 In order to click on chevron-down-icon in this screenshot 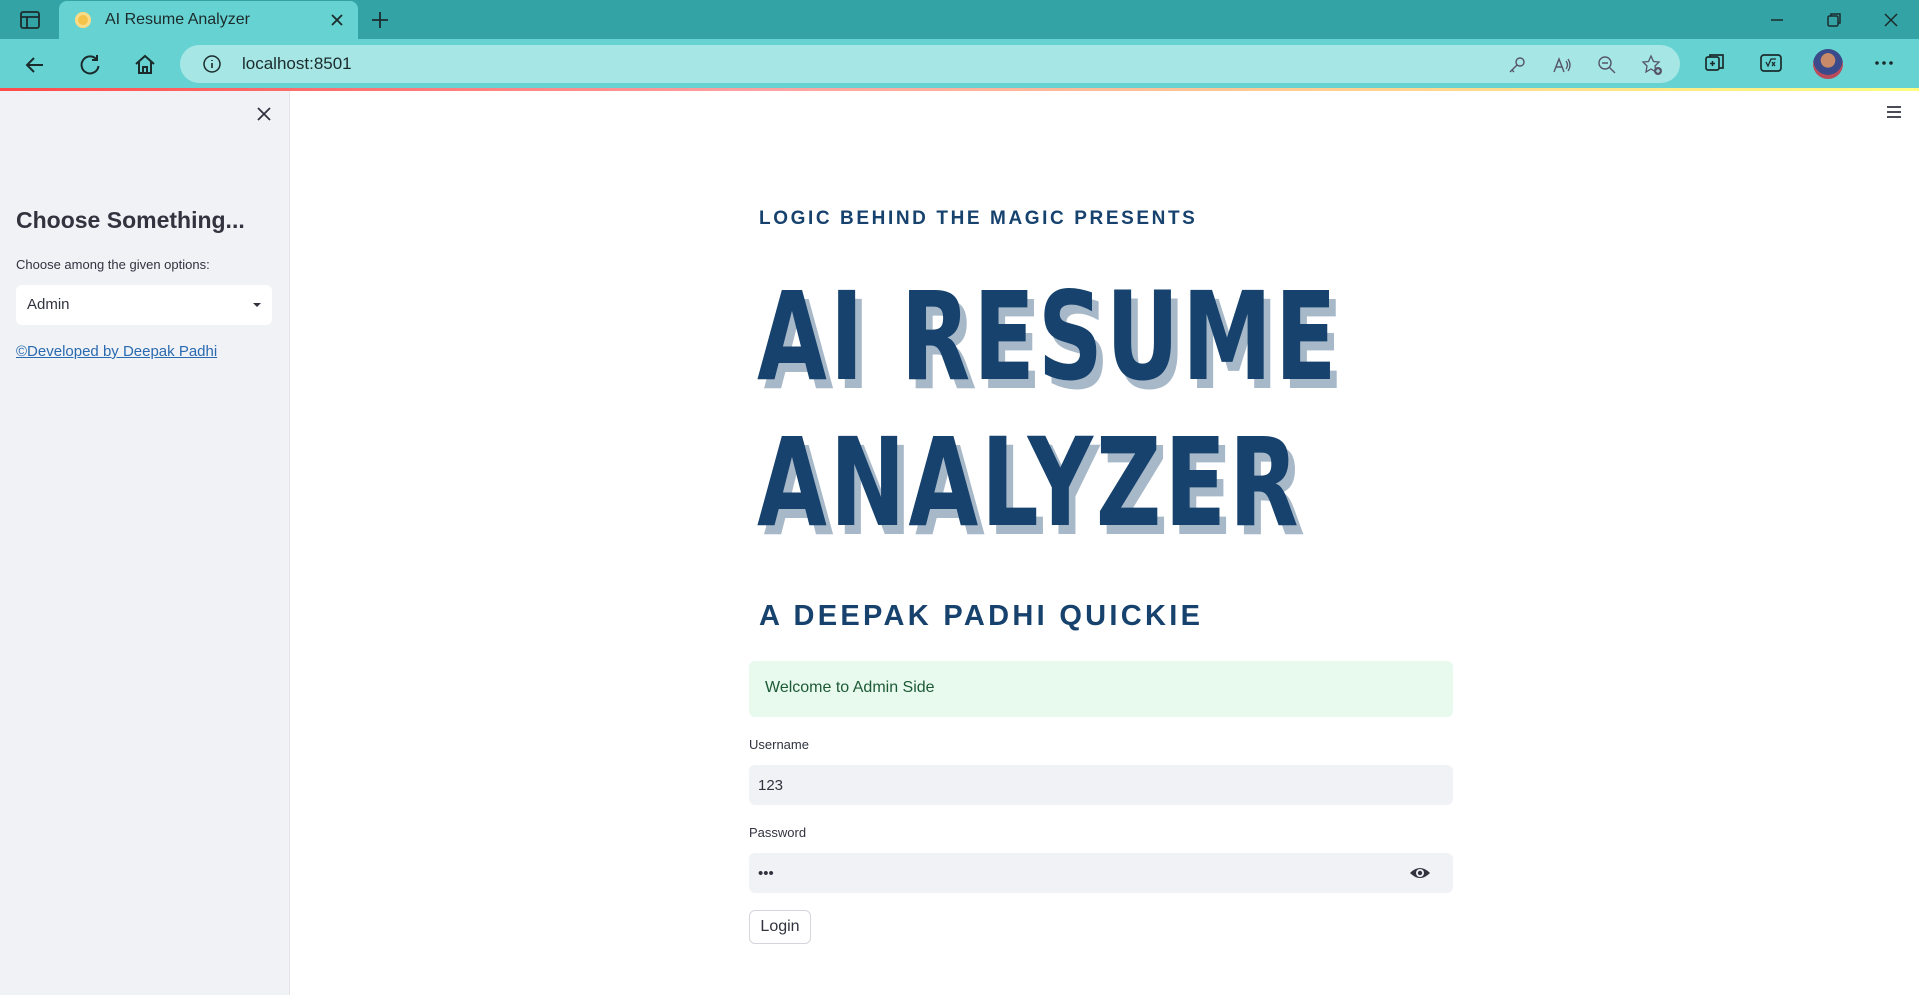, I will do `click(257, 305)`.